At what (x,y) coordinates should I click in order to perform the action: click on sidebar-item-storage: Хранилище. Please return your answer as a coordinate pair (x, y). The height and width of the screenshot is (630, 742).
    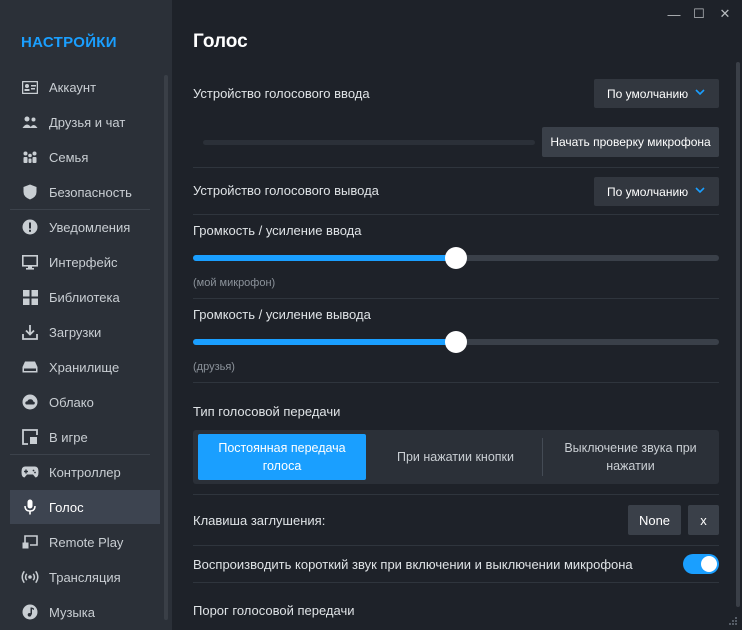
    Looking at the image, I should click on (85, 367).